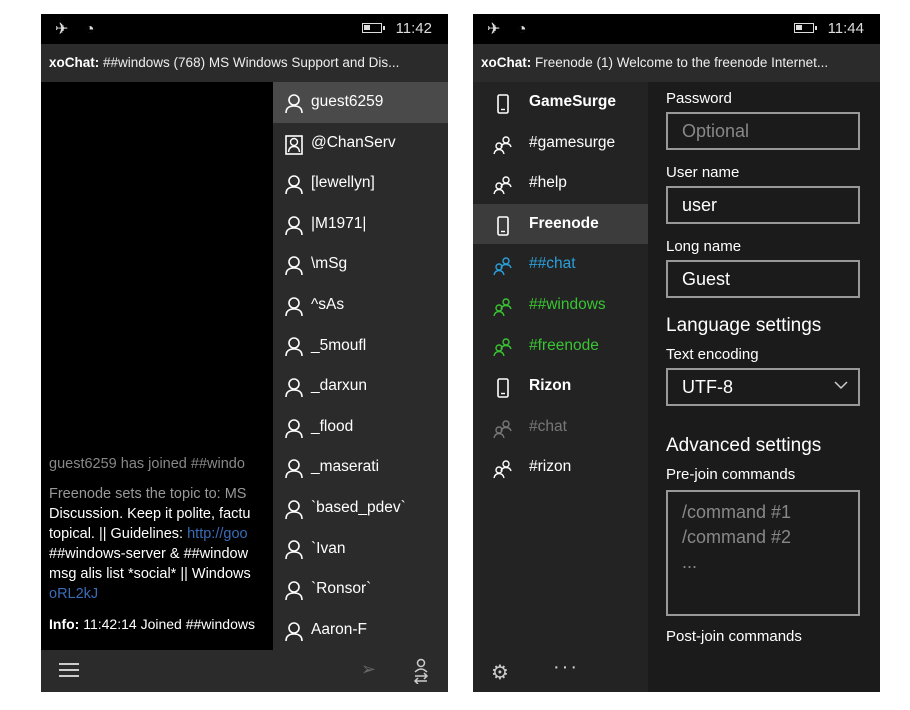 The width and height of the screenshot is (910, 710). What do you see at coordinates (572, 142) in the screenshot?
I see `channel-label: #gamesurge` at bounding box center [572, 142].